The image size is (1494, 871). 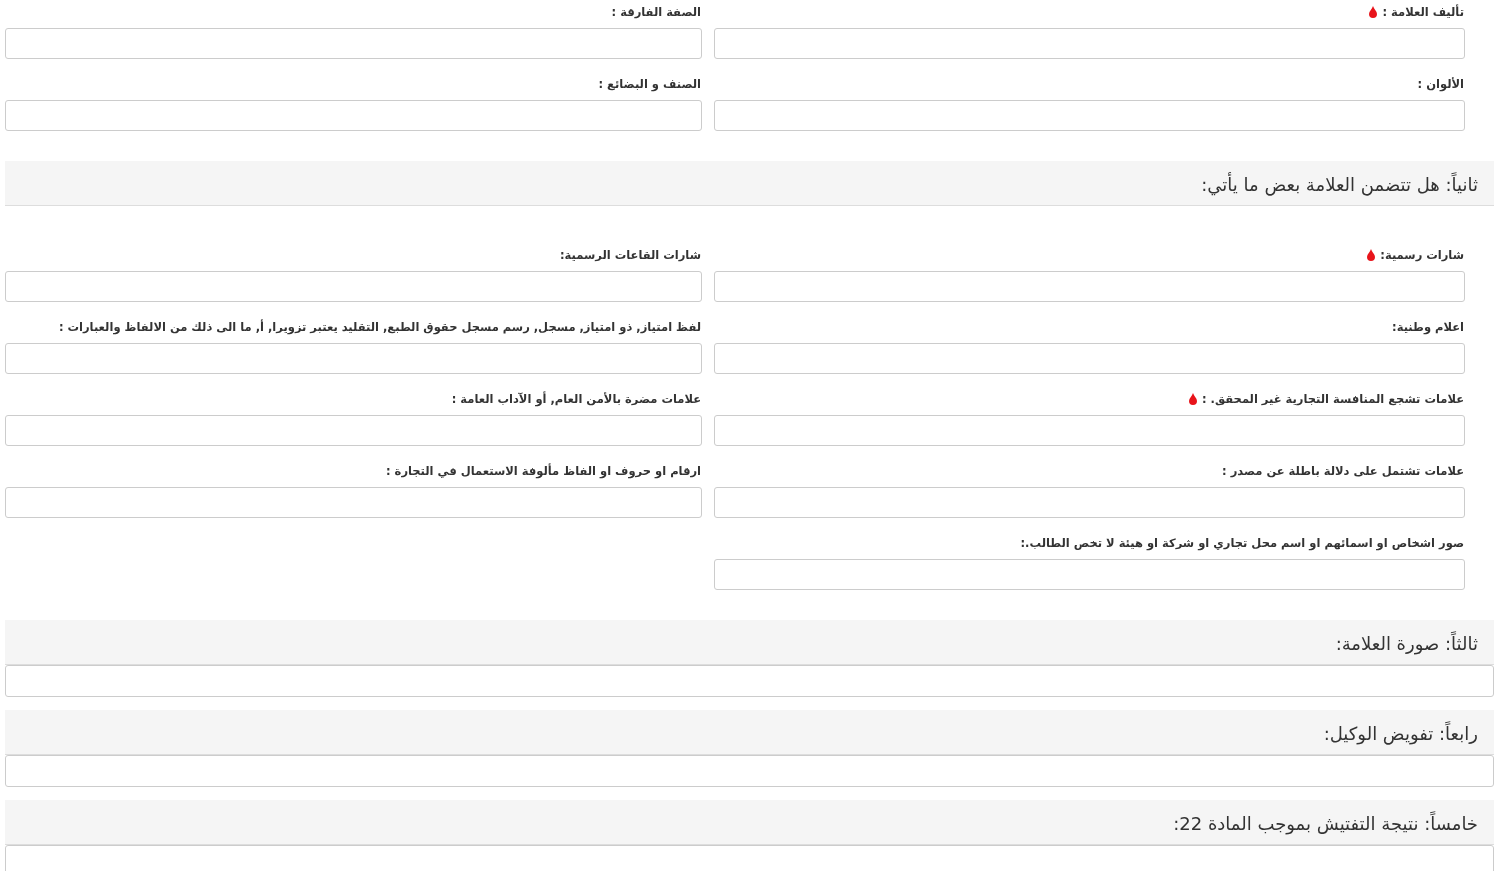 I want to click on section-header: ثانياً: هل تتضمن العلامة بعض ما يأتي:, so click(x=749, y=183).